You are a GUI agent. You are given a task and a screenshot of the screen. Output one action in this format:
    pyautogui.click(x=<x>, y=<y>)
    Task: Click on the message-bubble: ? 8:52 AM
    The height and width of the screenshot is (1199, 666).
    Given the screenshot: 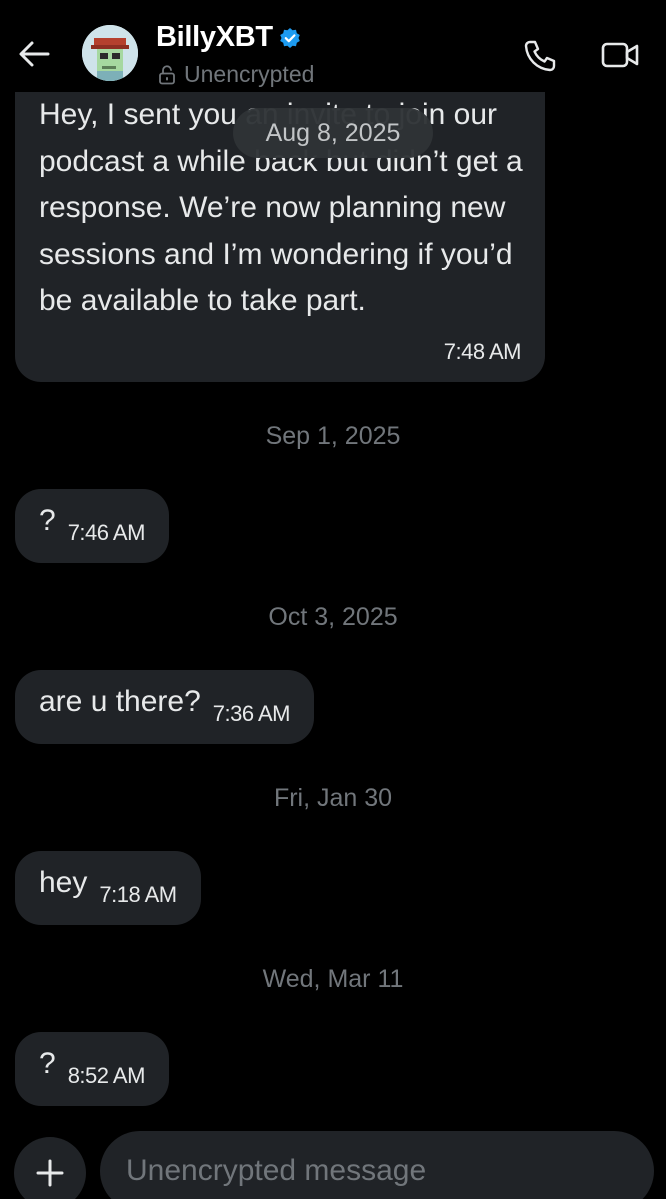 What is the action you would take?
    pyautogui.click(x=92, y=1069)
    